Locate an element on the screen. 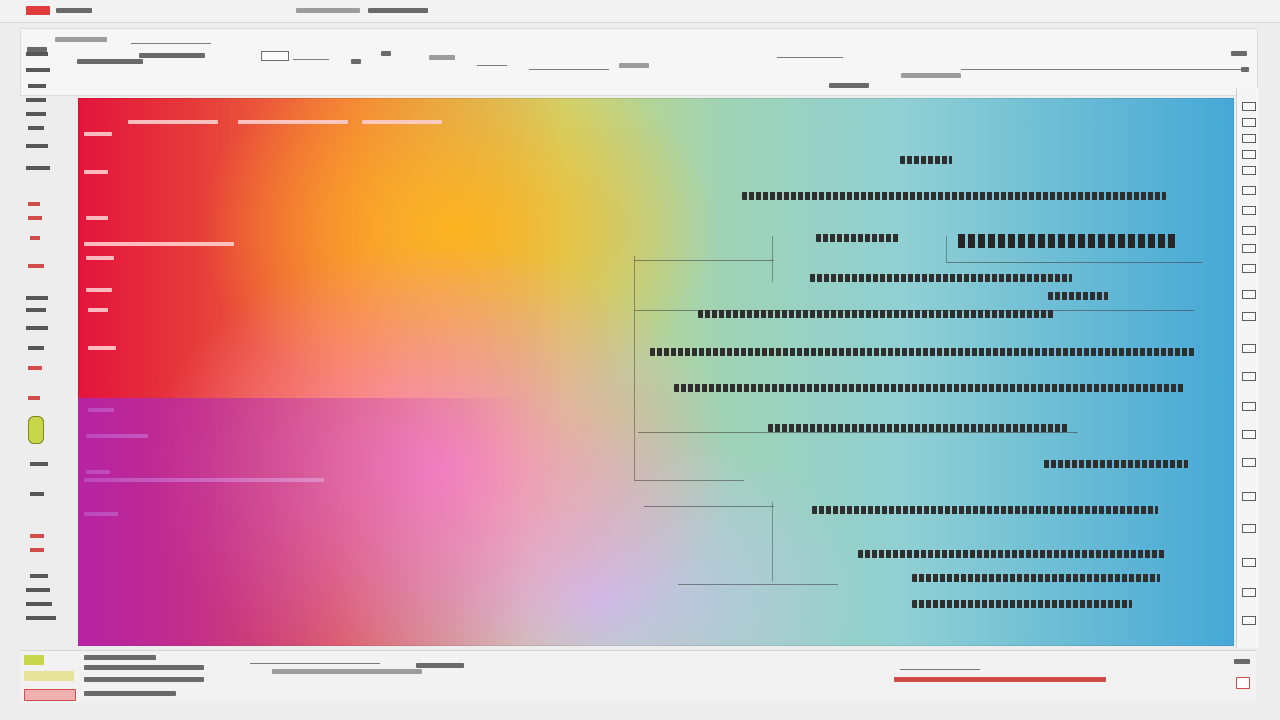 This screenshot has width=1280, height=720. status-icon is located at coordinates (1242, 661).